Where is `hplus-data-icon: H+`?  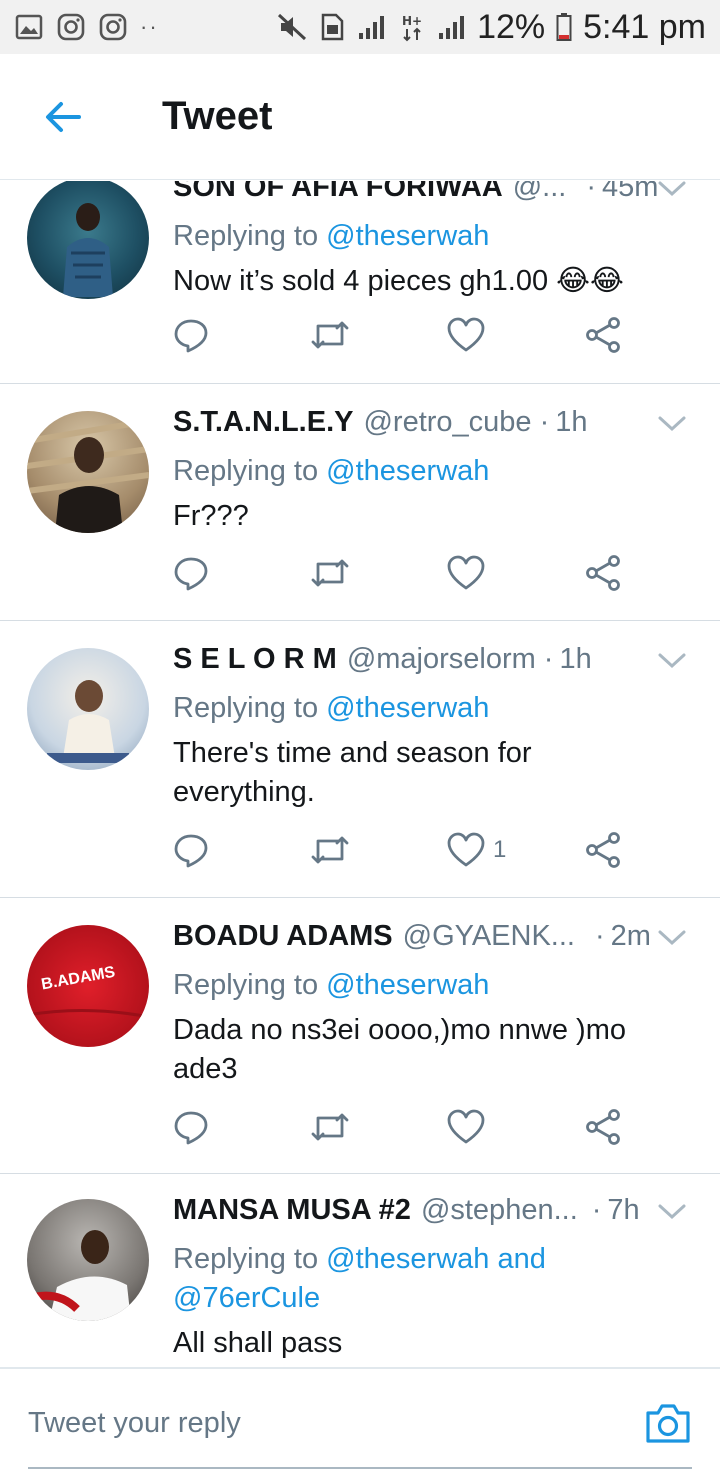
hplus-data-icon: H+ is located at coordinates (412, 27).